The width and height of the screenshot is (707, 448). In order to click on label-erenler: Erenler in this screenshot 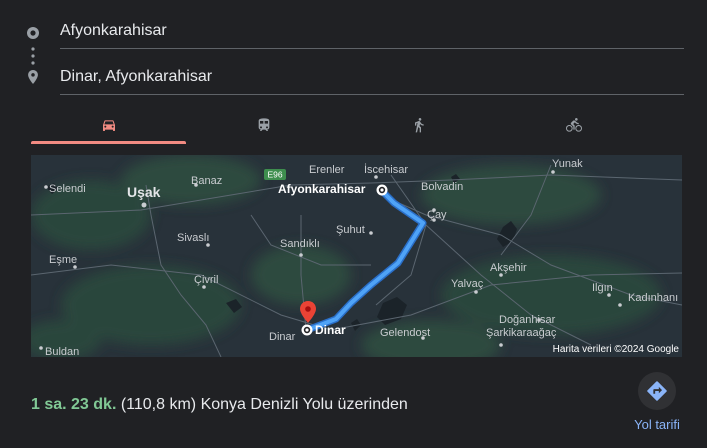, I will do `click(327, 170)`.